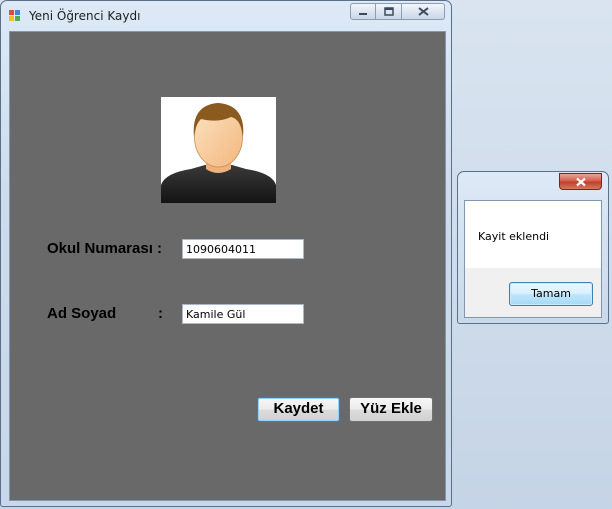 The image size is (612, 509). I want to click on message-close-button, so click(580, 181).